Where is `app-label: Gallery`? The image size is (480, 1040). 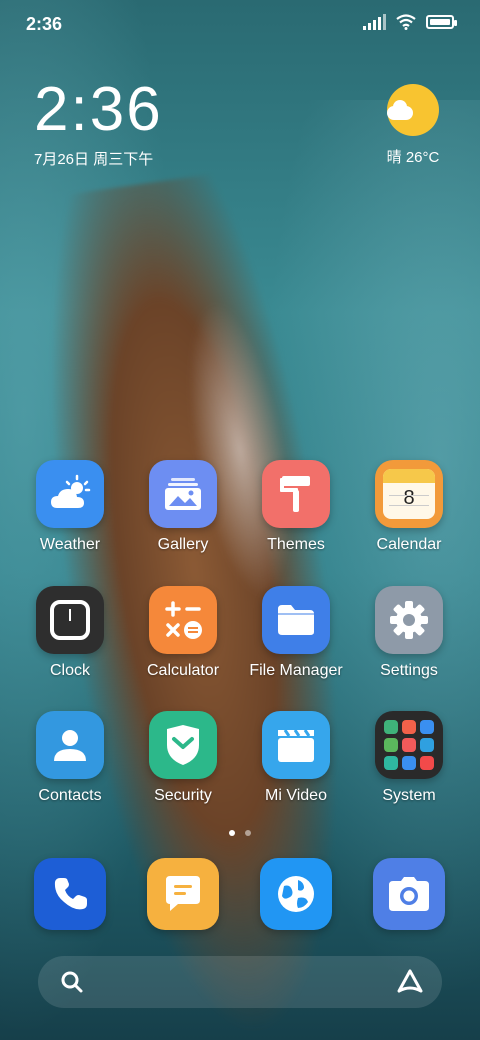 app-label: Gallery is located at coordinates (183, 544).